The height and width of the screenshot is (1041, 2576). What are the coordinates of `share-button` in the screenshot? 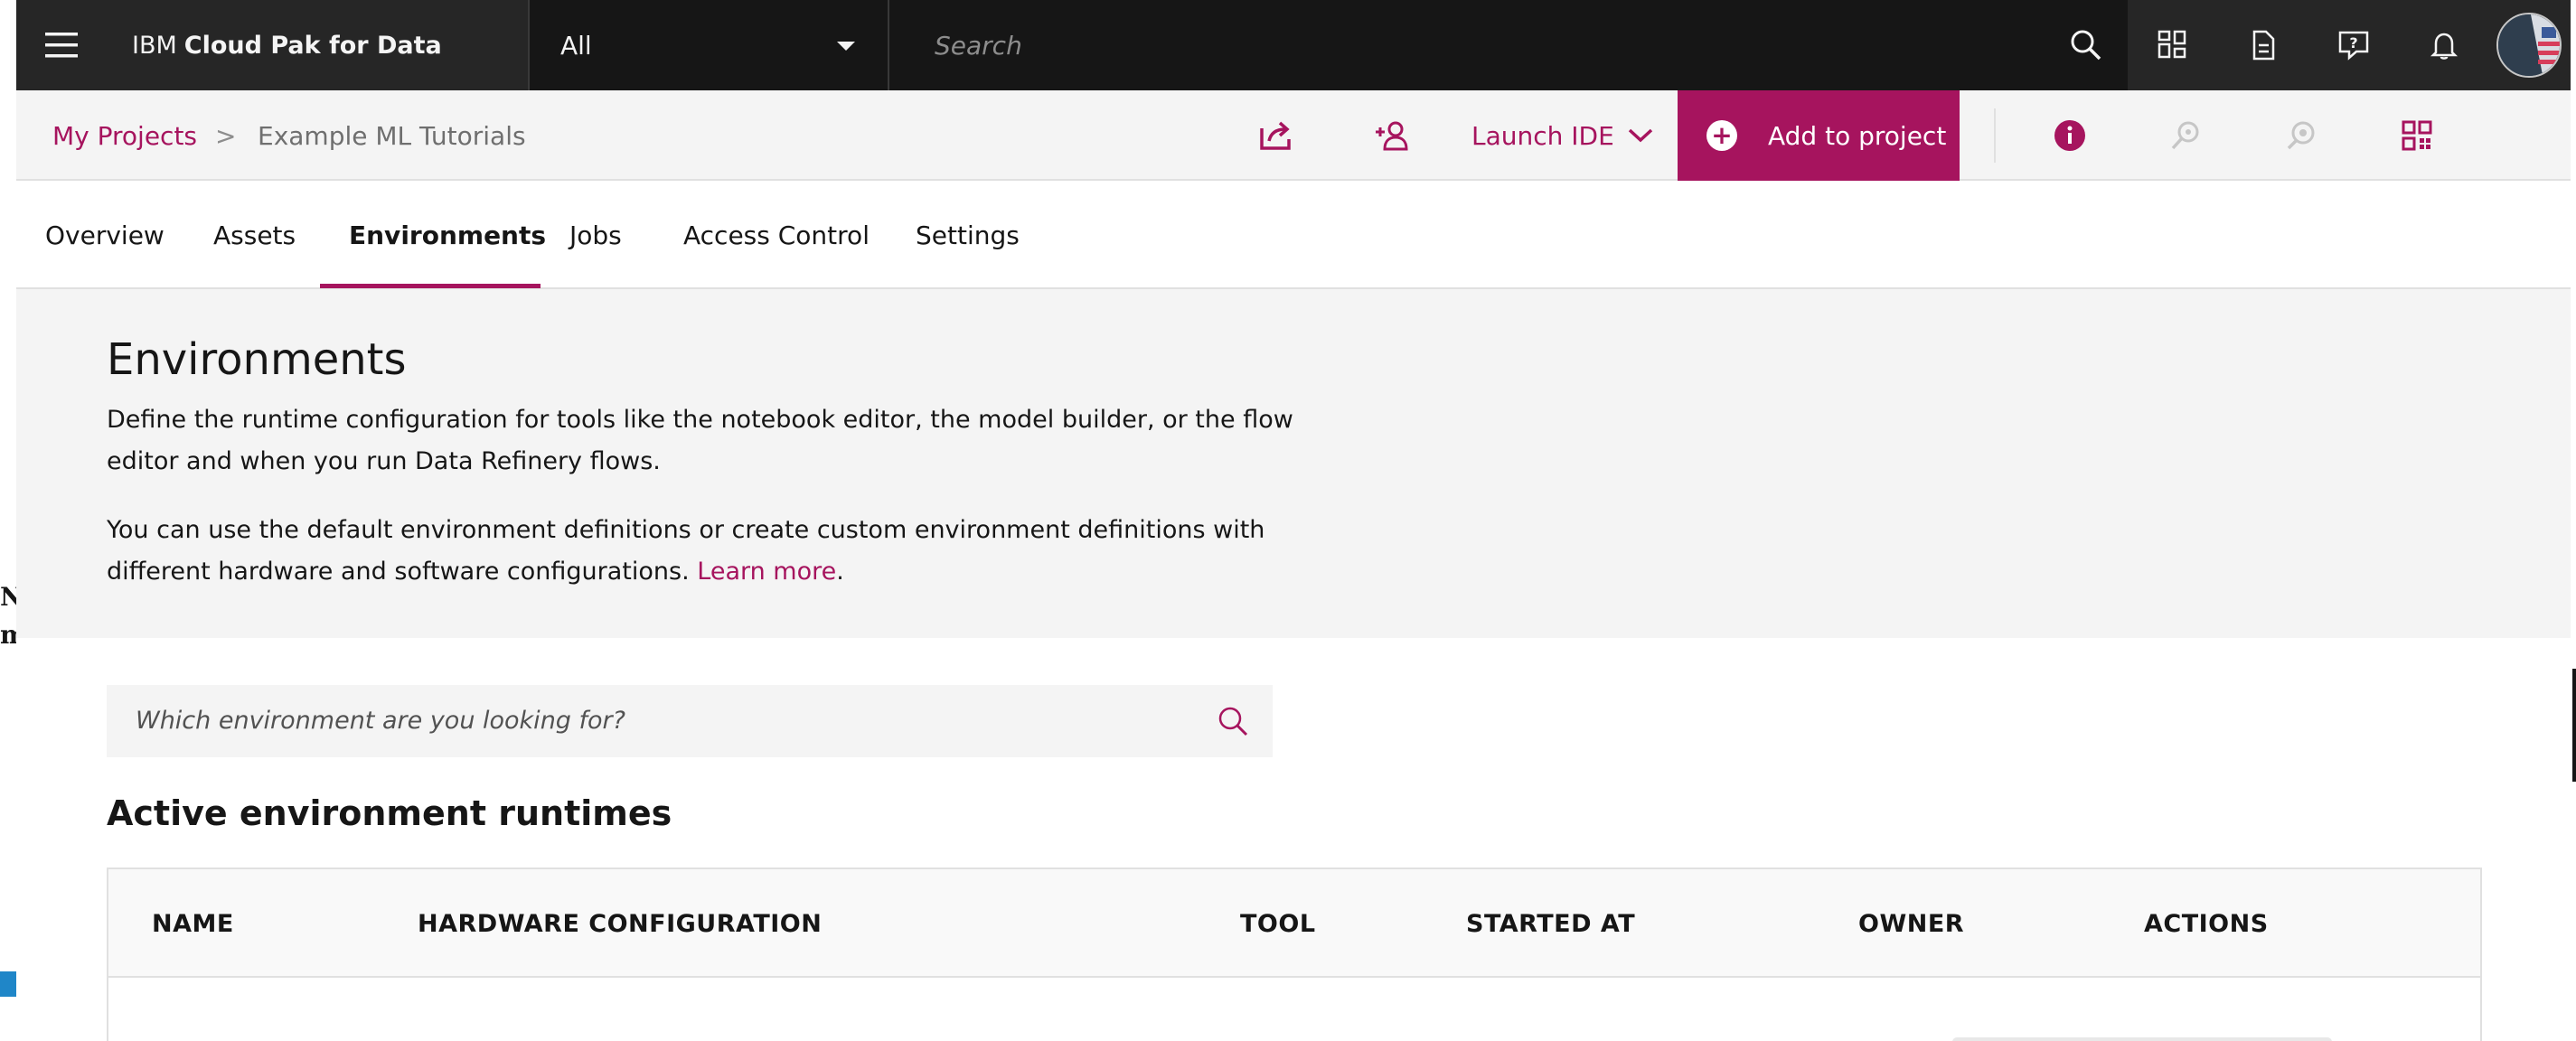 It's located at (1276, 135).